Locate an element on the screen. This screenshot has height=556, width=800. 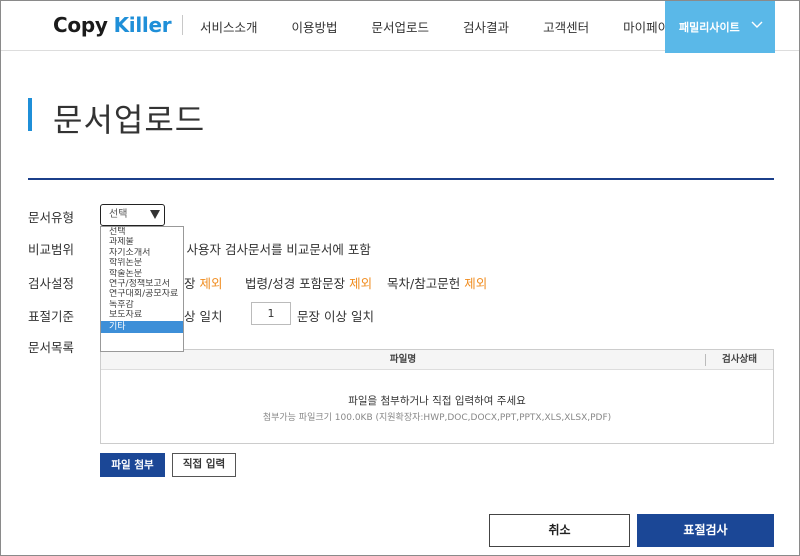
nav-document-upload: 문서업로드 is located at coordinates (401, 26).